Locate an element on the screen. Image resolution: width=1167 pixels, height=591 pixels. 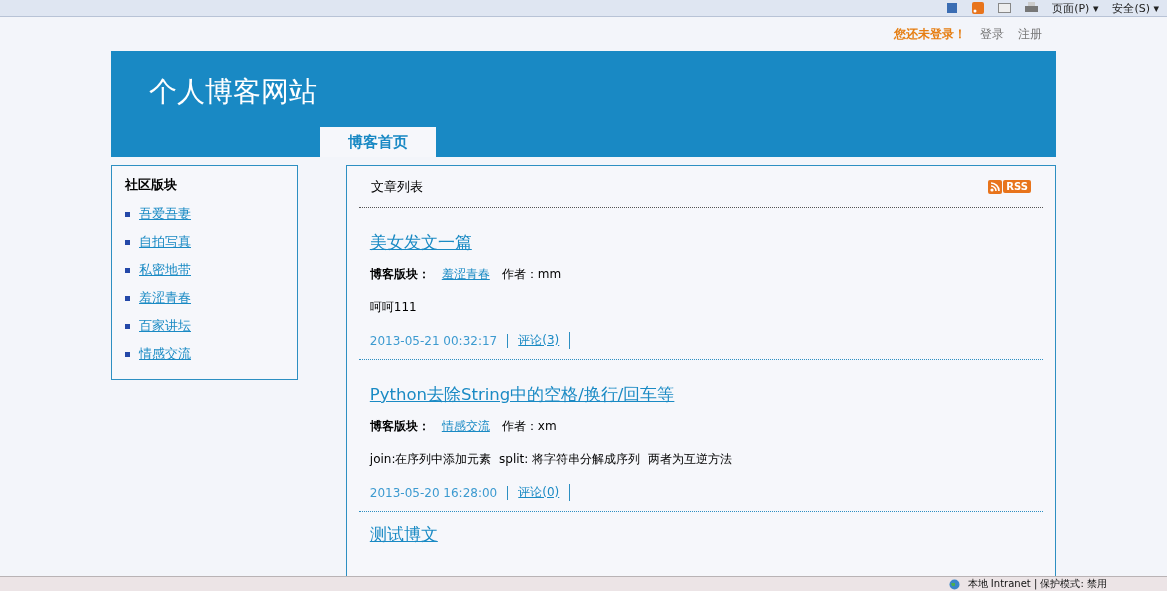
user-link: 注册 is located at coordinates (1030, 34).